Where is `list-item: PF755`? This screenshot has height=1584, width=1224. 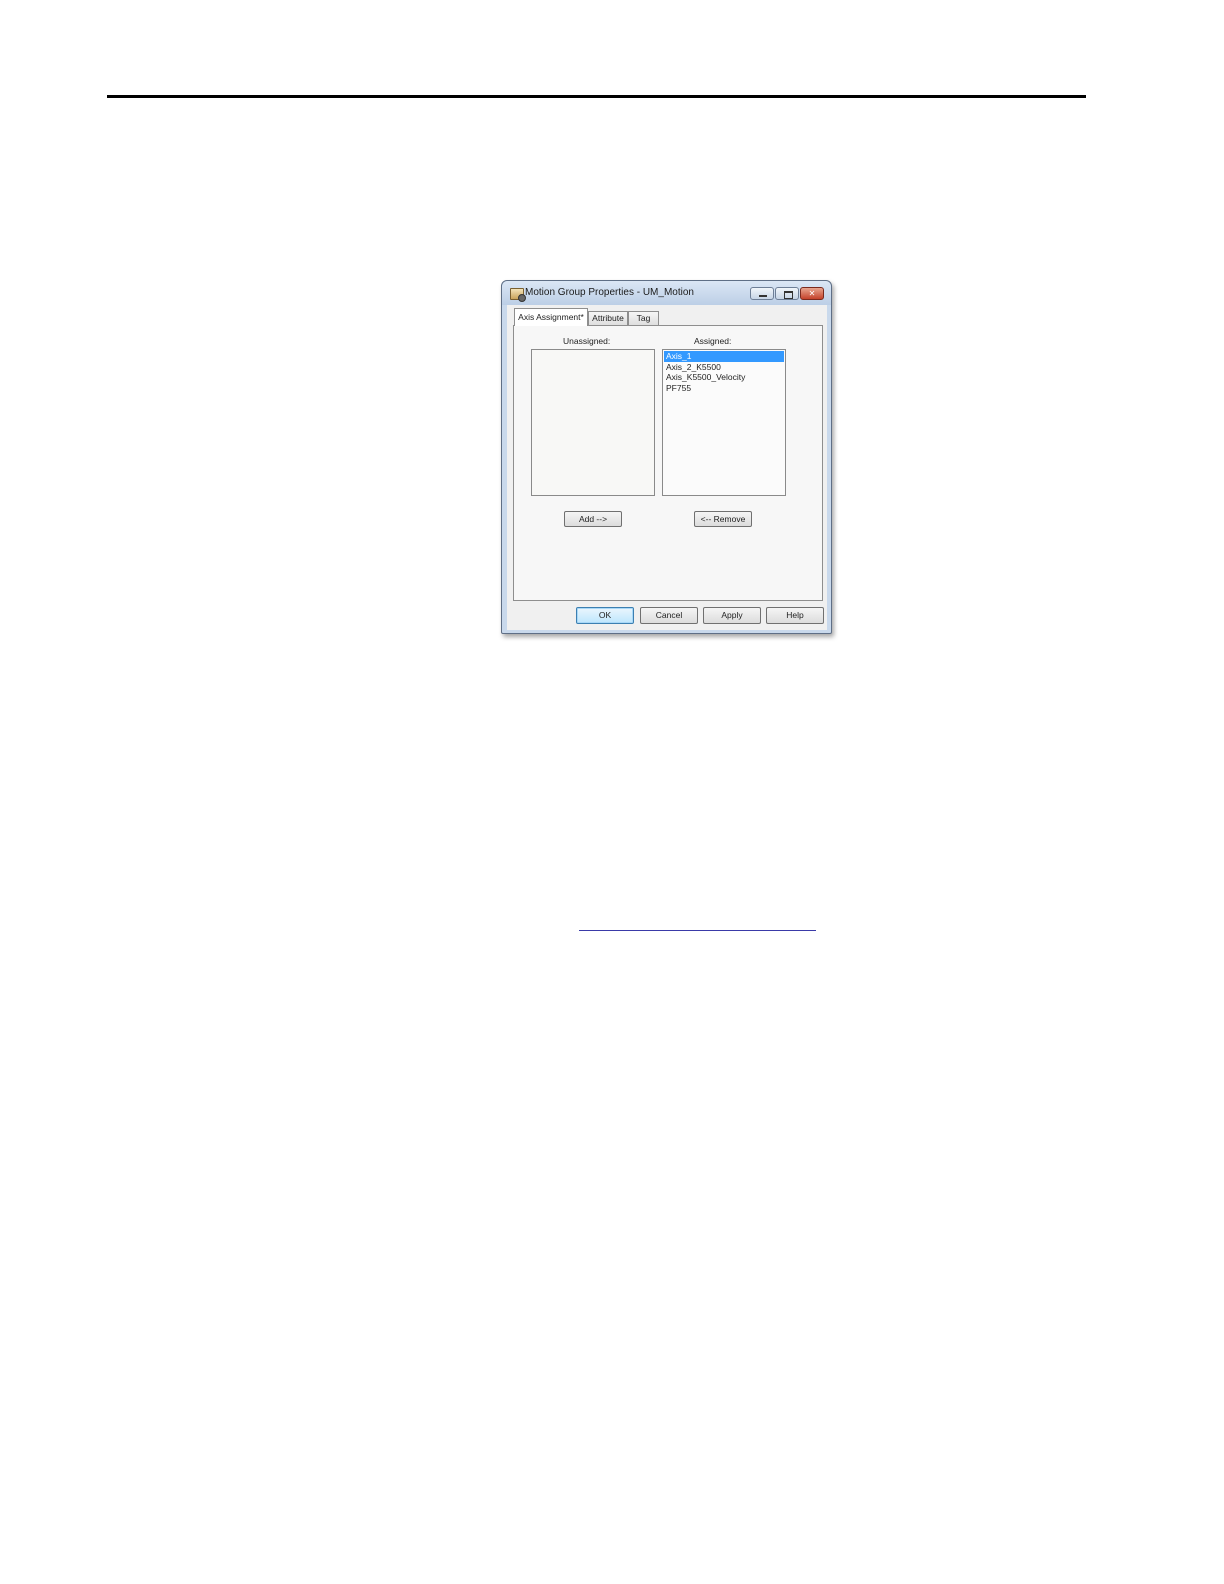
list-item: PF755 is located at coordinates (724, 388).